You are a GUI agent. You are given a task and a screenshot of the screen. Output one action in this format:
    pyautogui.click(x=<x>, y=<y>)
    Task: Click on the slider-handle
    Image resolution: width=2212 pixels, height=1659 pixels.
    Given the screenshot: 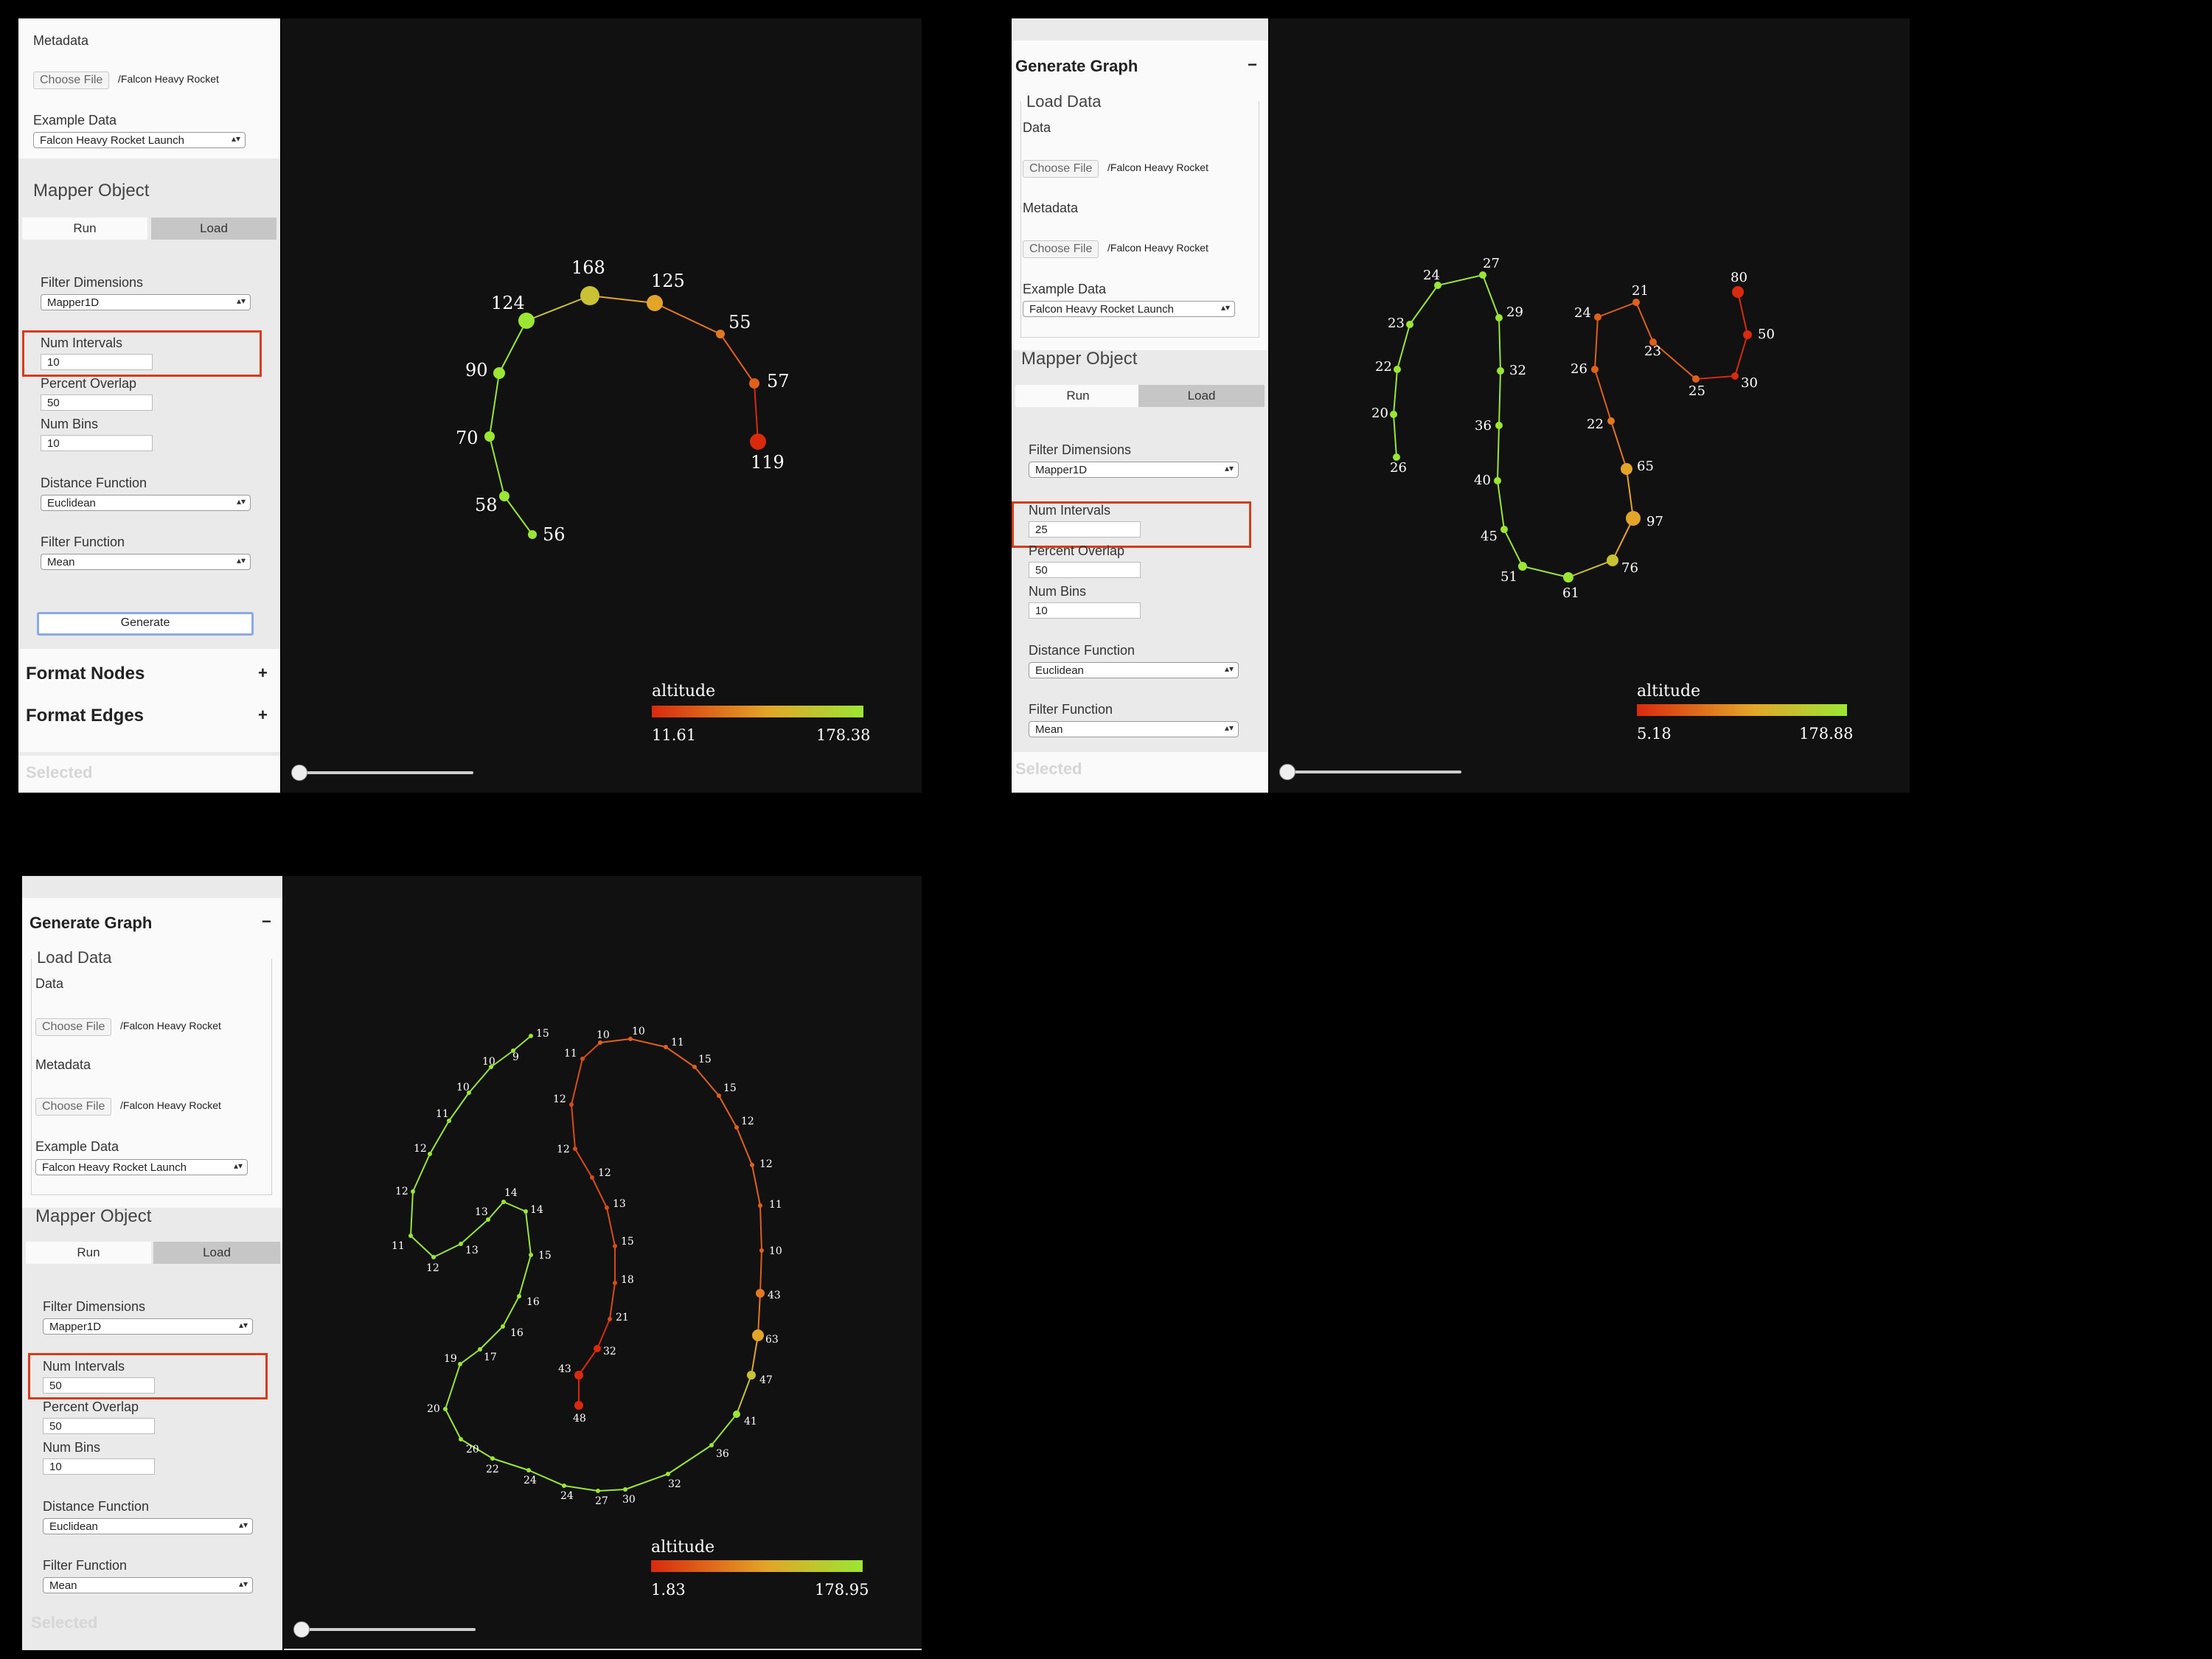 What is the action you would take?
    pyautogui.click(x=299, y=773)
    